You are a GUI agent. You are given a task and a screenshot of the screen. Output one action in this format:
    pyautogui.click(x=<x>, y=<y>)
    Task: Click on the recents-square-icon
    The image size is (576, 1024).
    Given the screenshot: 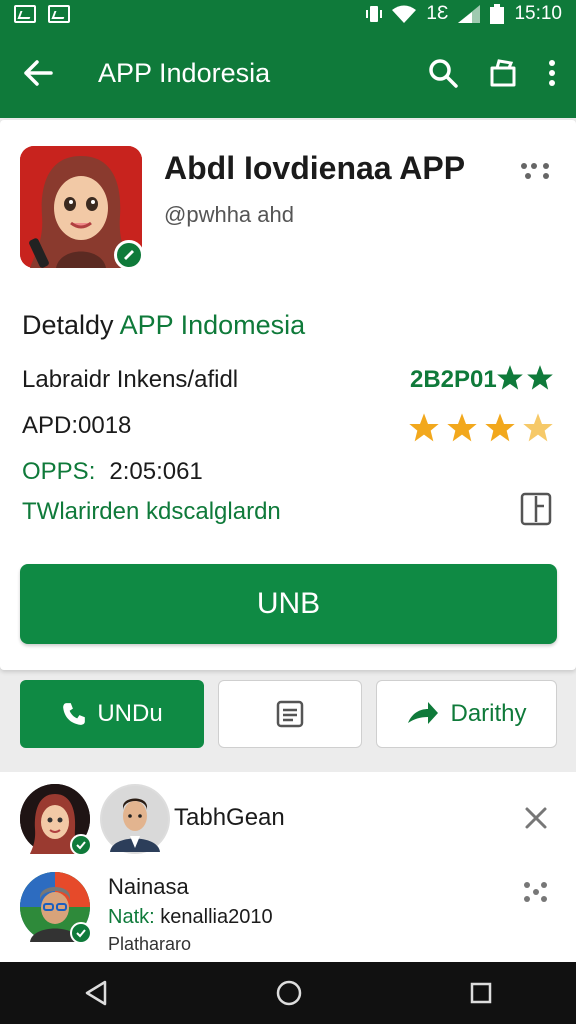 What is the action you would take?
    pyautogui.click(x=481, y=993)
    